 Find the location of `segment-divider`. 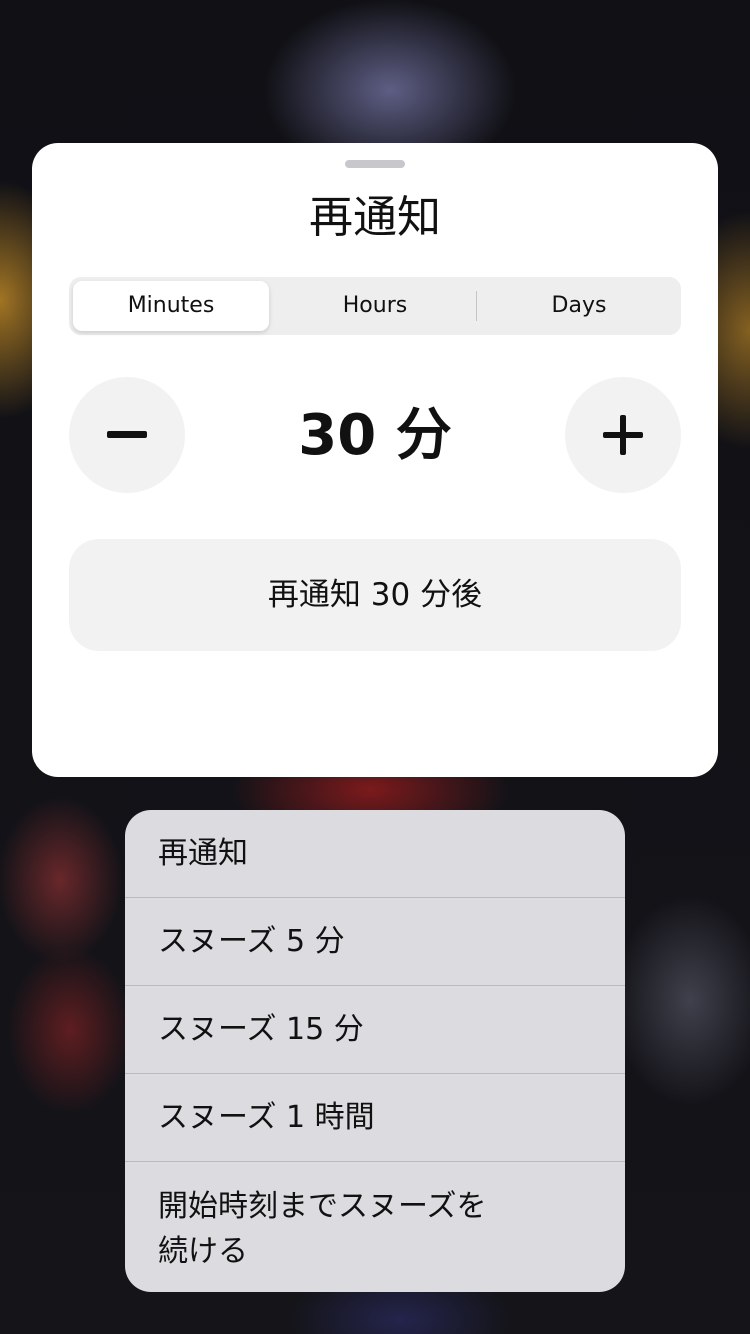

segment-divider is located at coordinates (476, 306).